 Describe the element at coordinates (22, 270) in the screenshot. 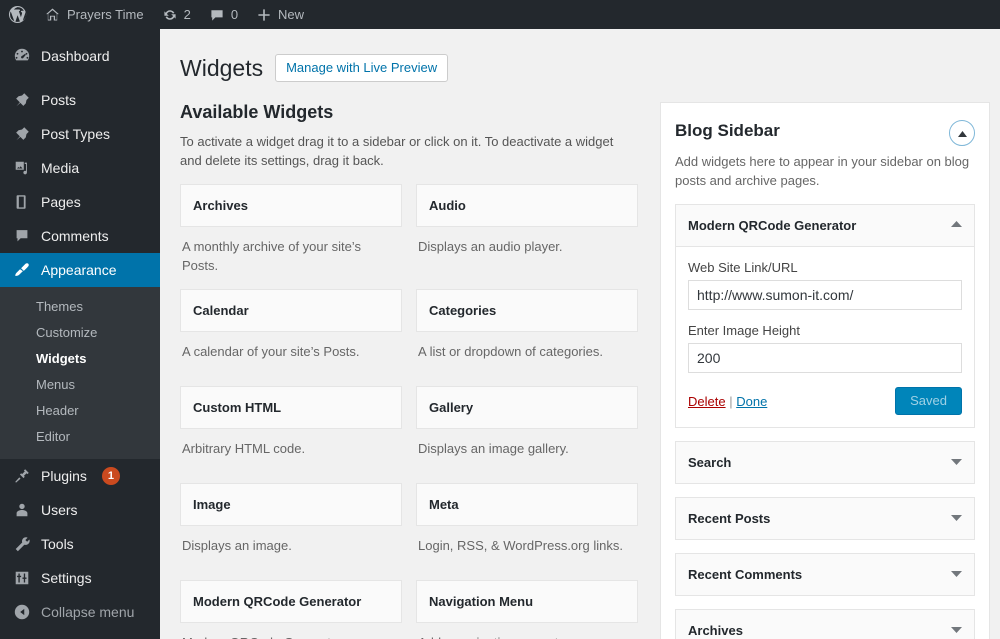

I see `paintbrush-icon` at that location.